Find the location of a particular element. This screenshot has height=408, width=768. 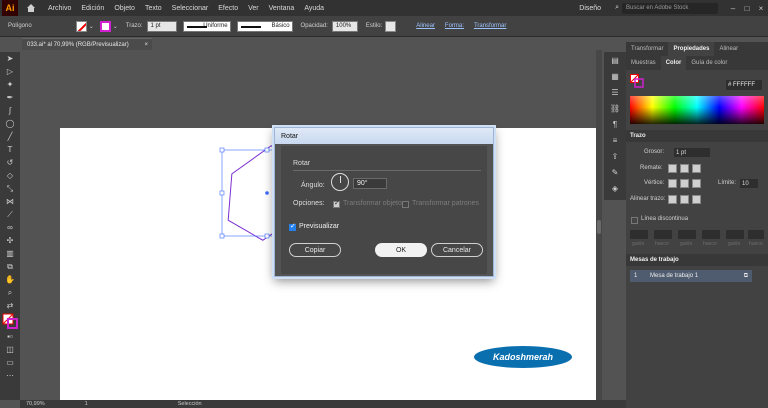

tab-swatches: Muestras is located at coordinates (643, 63).